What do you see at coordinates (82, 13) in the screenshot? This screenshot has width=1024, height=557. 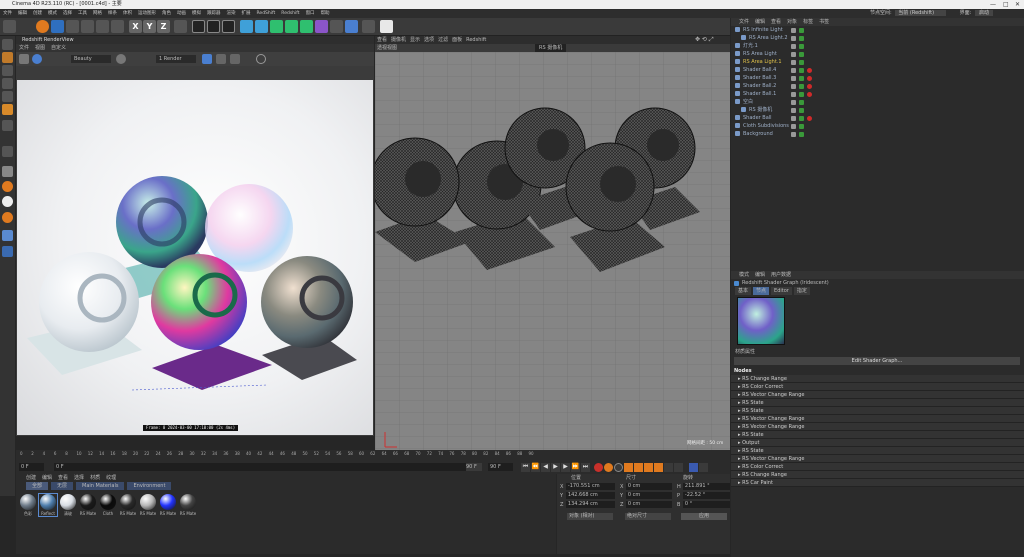 I see `menu-item: 工具` at bounding box center [82, 13].